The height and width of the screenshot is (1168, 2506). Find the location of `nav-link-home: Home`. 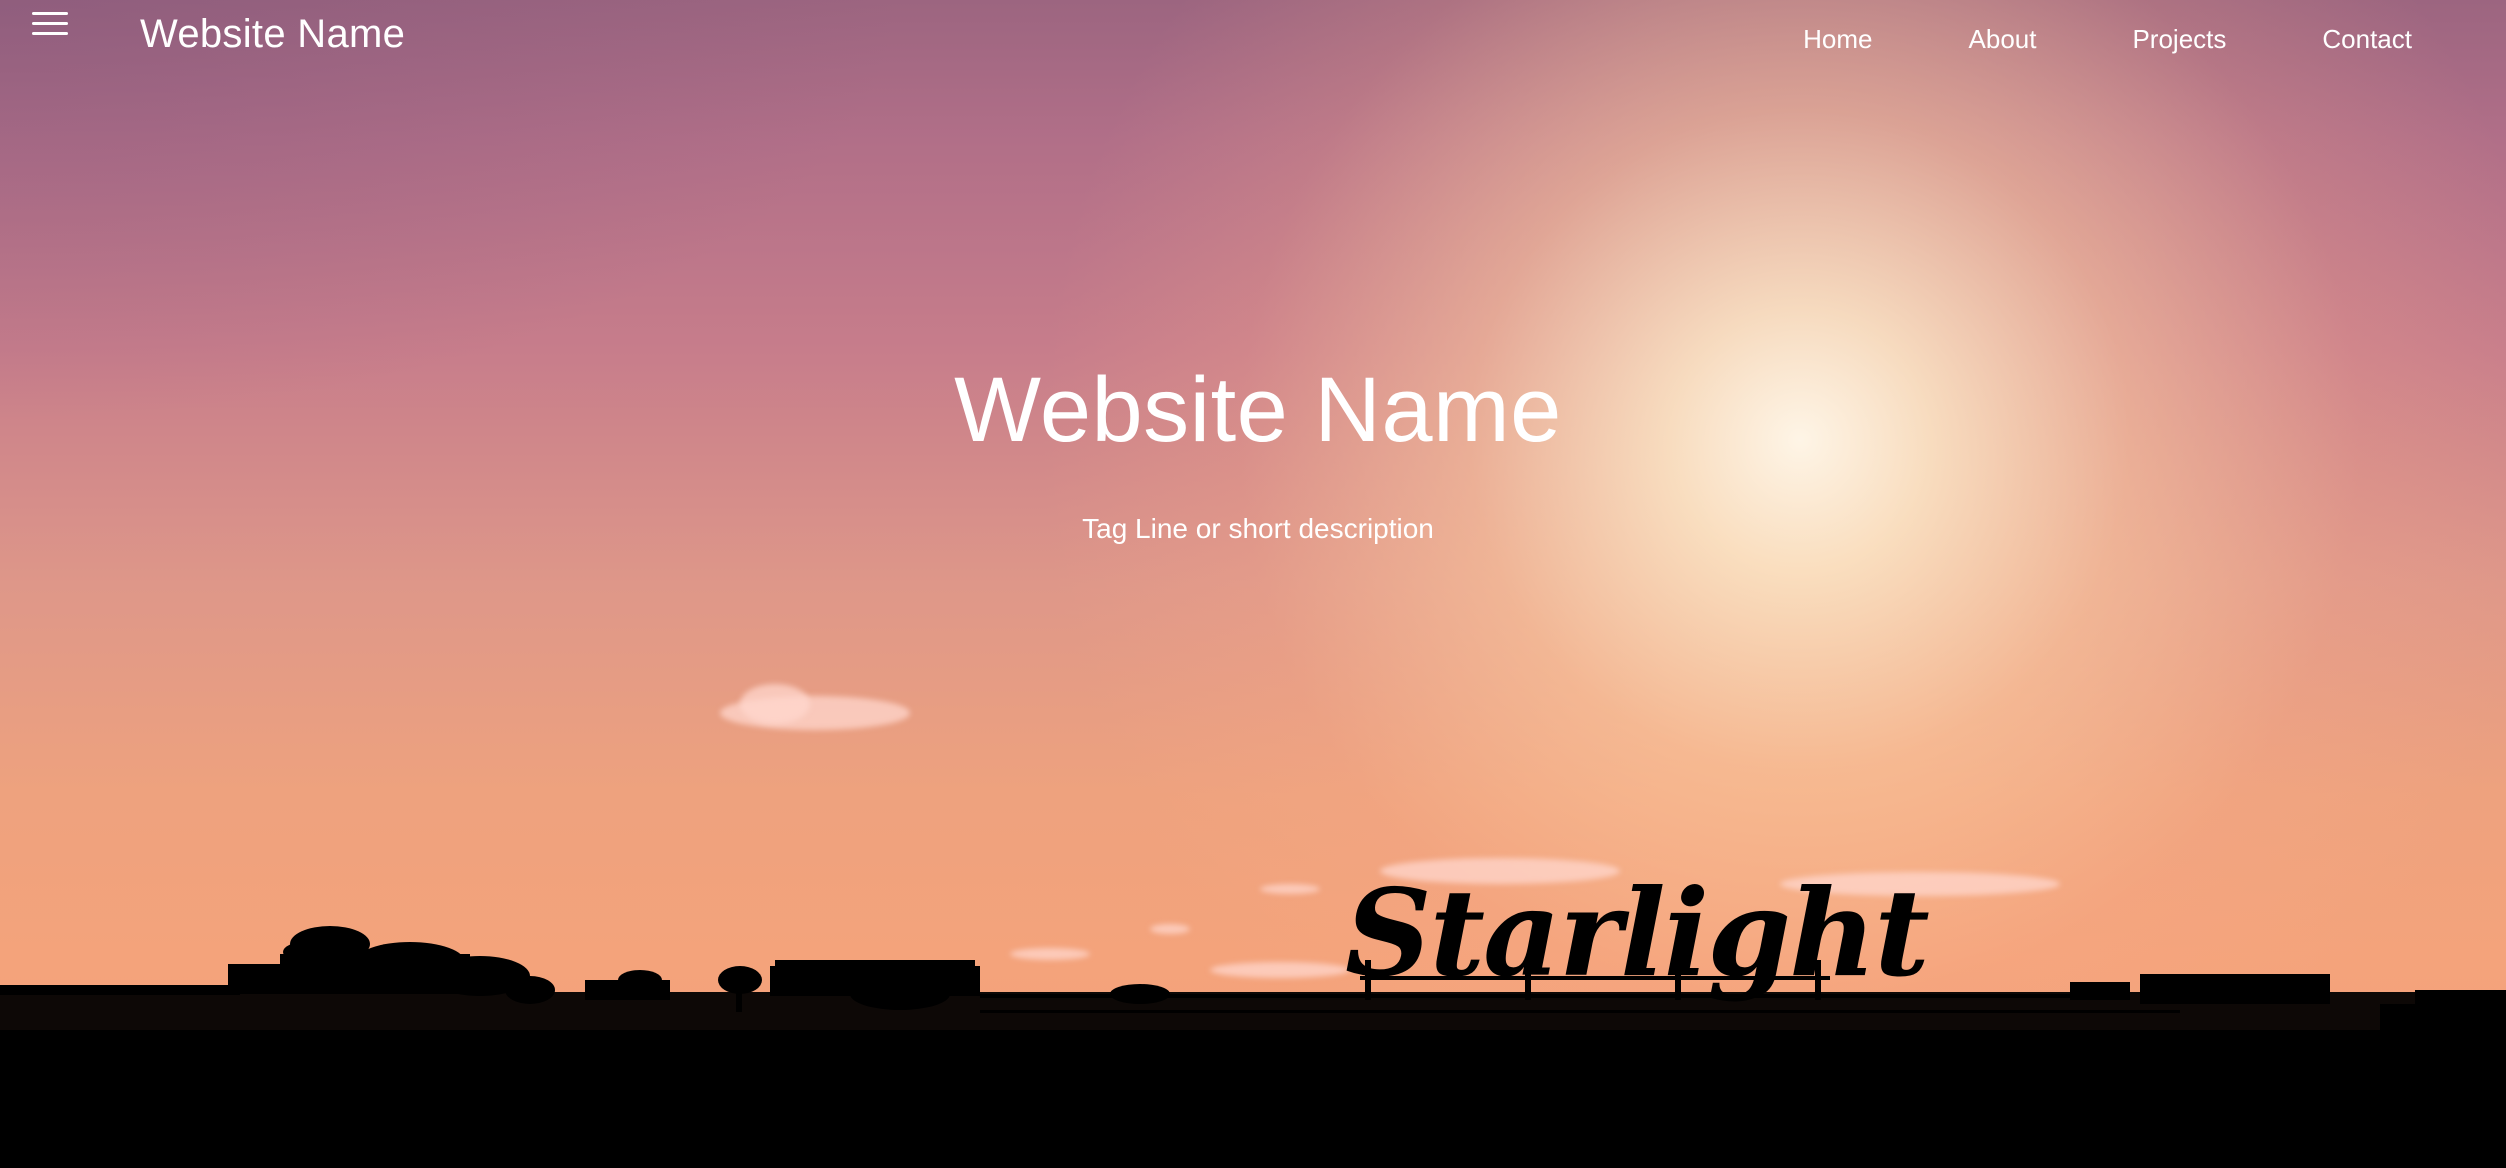

nav-link-home: Home is located at coordinates (1837, 39).